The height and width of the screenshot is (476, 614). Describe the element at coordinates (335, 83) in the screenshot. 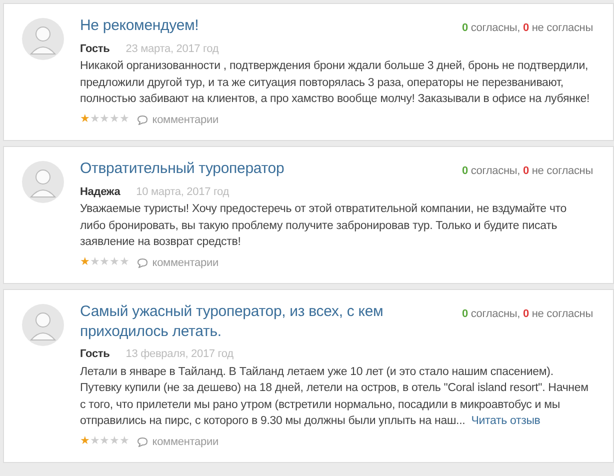

I see `review-text: Никакой организованности , подтверждения брони ждали больше 3 дней, бронь не подтвердили, предложили другой тур, и та же ситуация повторялась 3 раза, операторы не перезванивают, полностью забивают на клиентов, а про хамство вообще молчу! Заказывали в офисе на лубянке!` at that location.